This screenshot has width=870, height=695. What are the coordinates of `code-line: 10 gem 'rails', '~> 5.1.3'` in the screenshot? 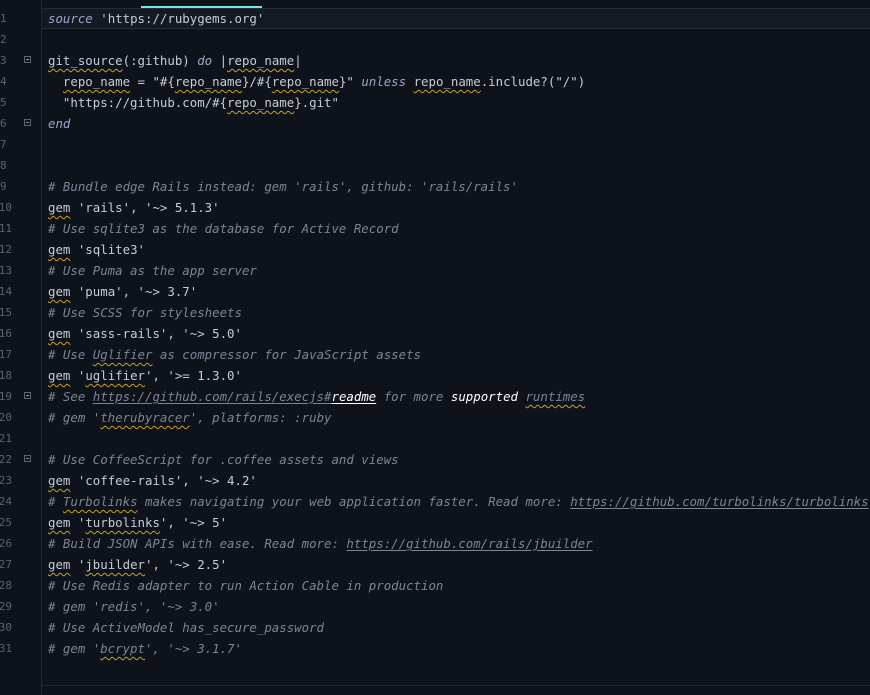 It's located at (435, 207).